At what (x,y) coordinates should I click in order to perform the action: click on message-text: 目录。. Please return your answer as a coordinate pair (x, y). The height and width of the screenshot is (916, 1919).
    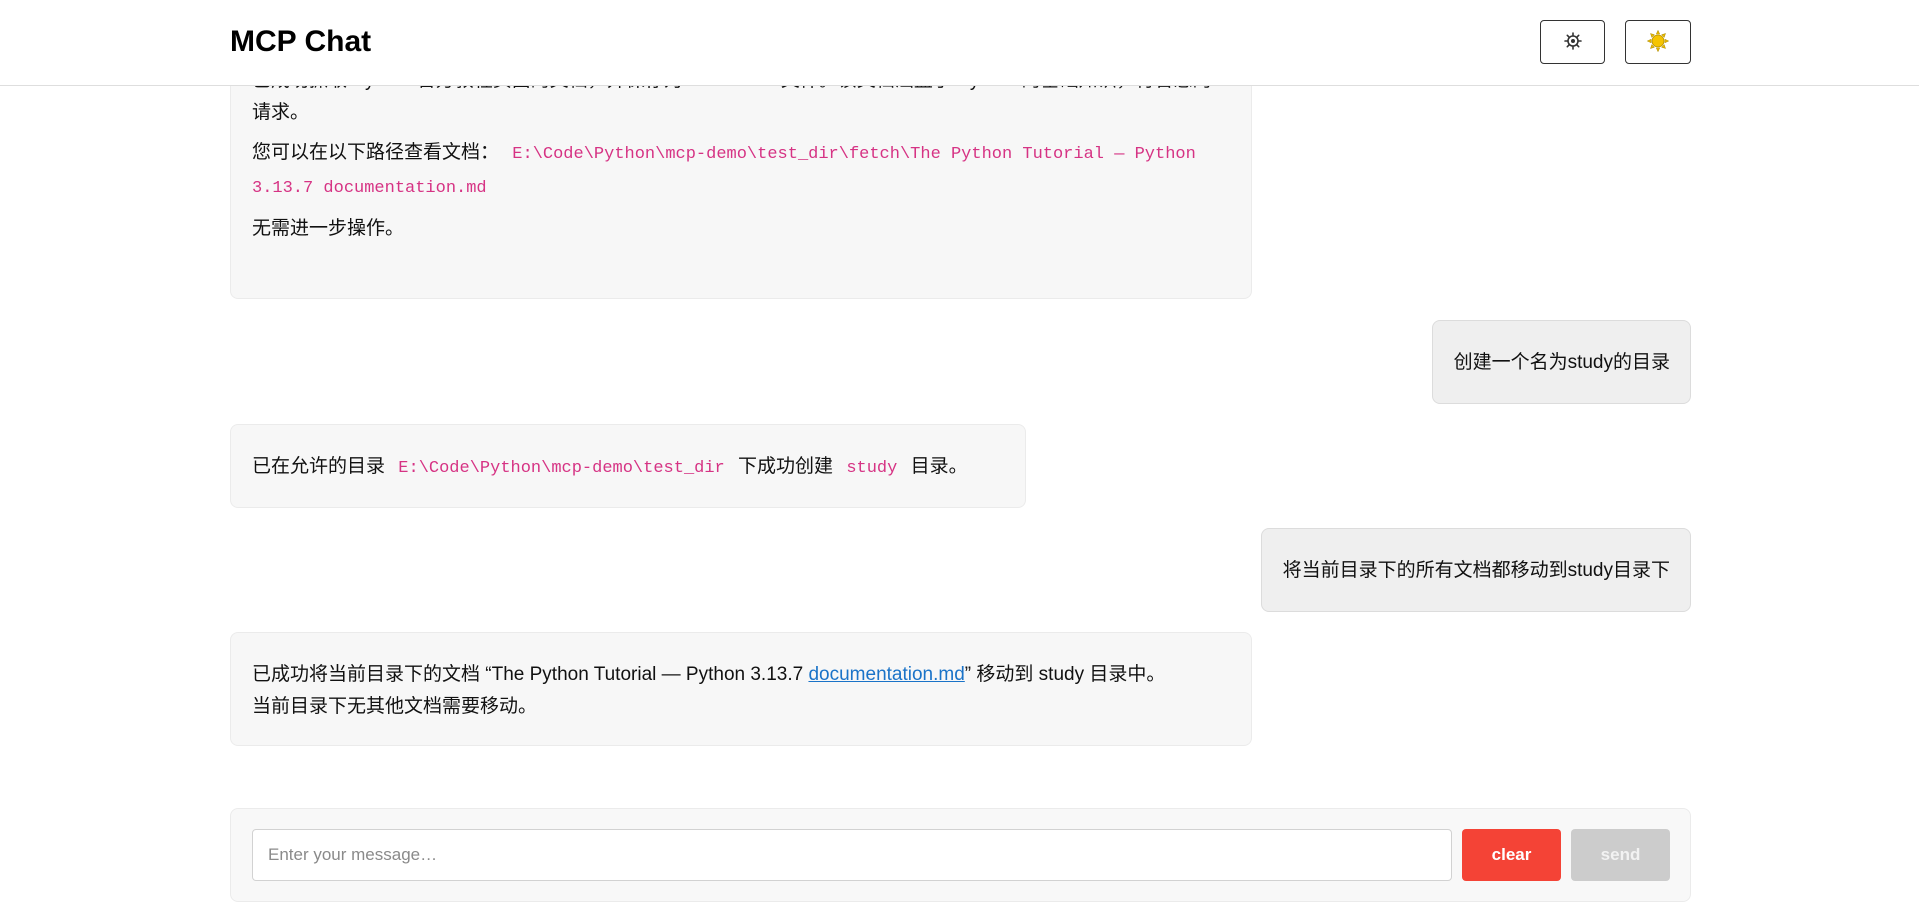
    Looking at the image, I should click on (939, 466).